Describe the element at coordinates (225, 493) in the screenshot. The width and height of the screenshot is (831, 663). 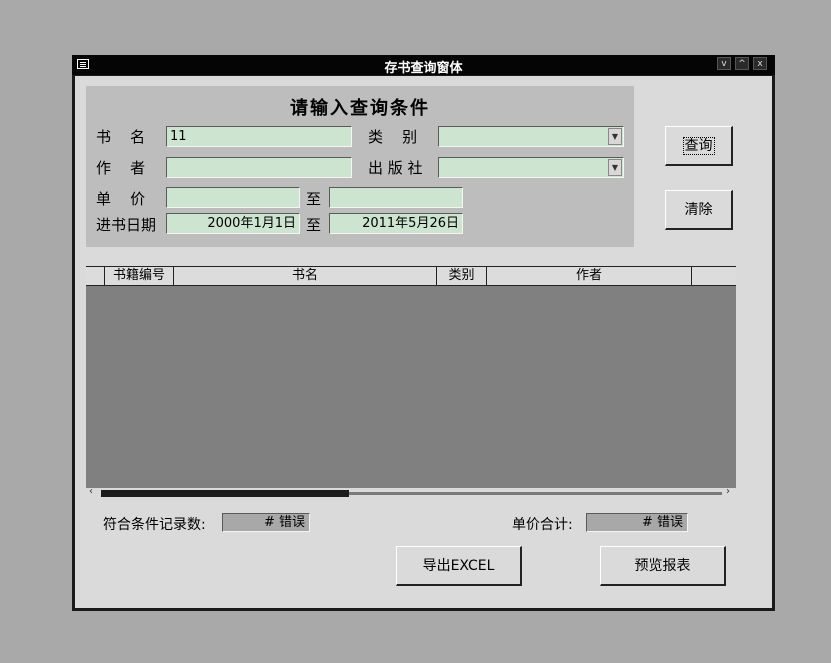
I see `scrollbar-thumb` at that location.